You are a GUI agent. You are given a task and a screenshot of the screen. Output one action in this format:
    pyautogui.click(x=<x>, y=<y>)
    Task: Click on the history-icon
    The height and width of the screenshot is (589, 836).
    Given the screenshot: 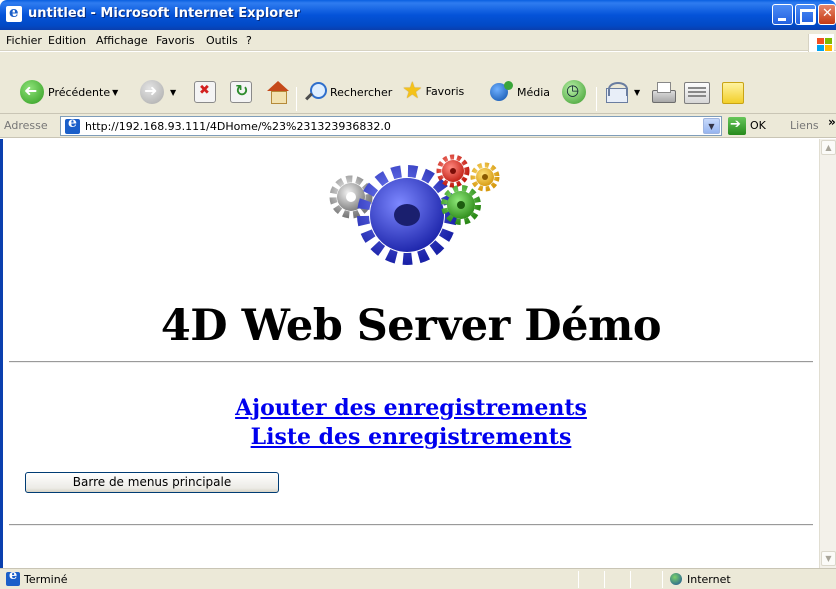 What is the action you would take?
    pyautogui.click(x=574, y=92)
    